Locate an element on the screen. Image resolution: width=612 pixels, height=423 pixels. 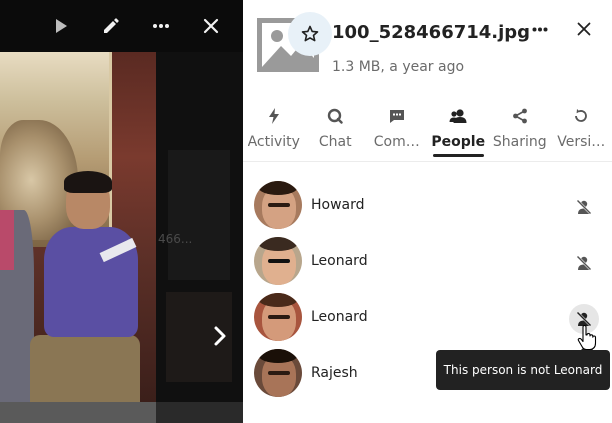
hand-cursor-icon is located at coordinates (587, 338).